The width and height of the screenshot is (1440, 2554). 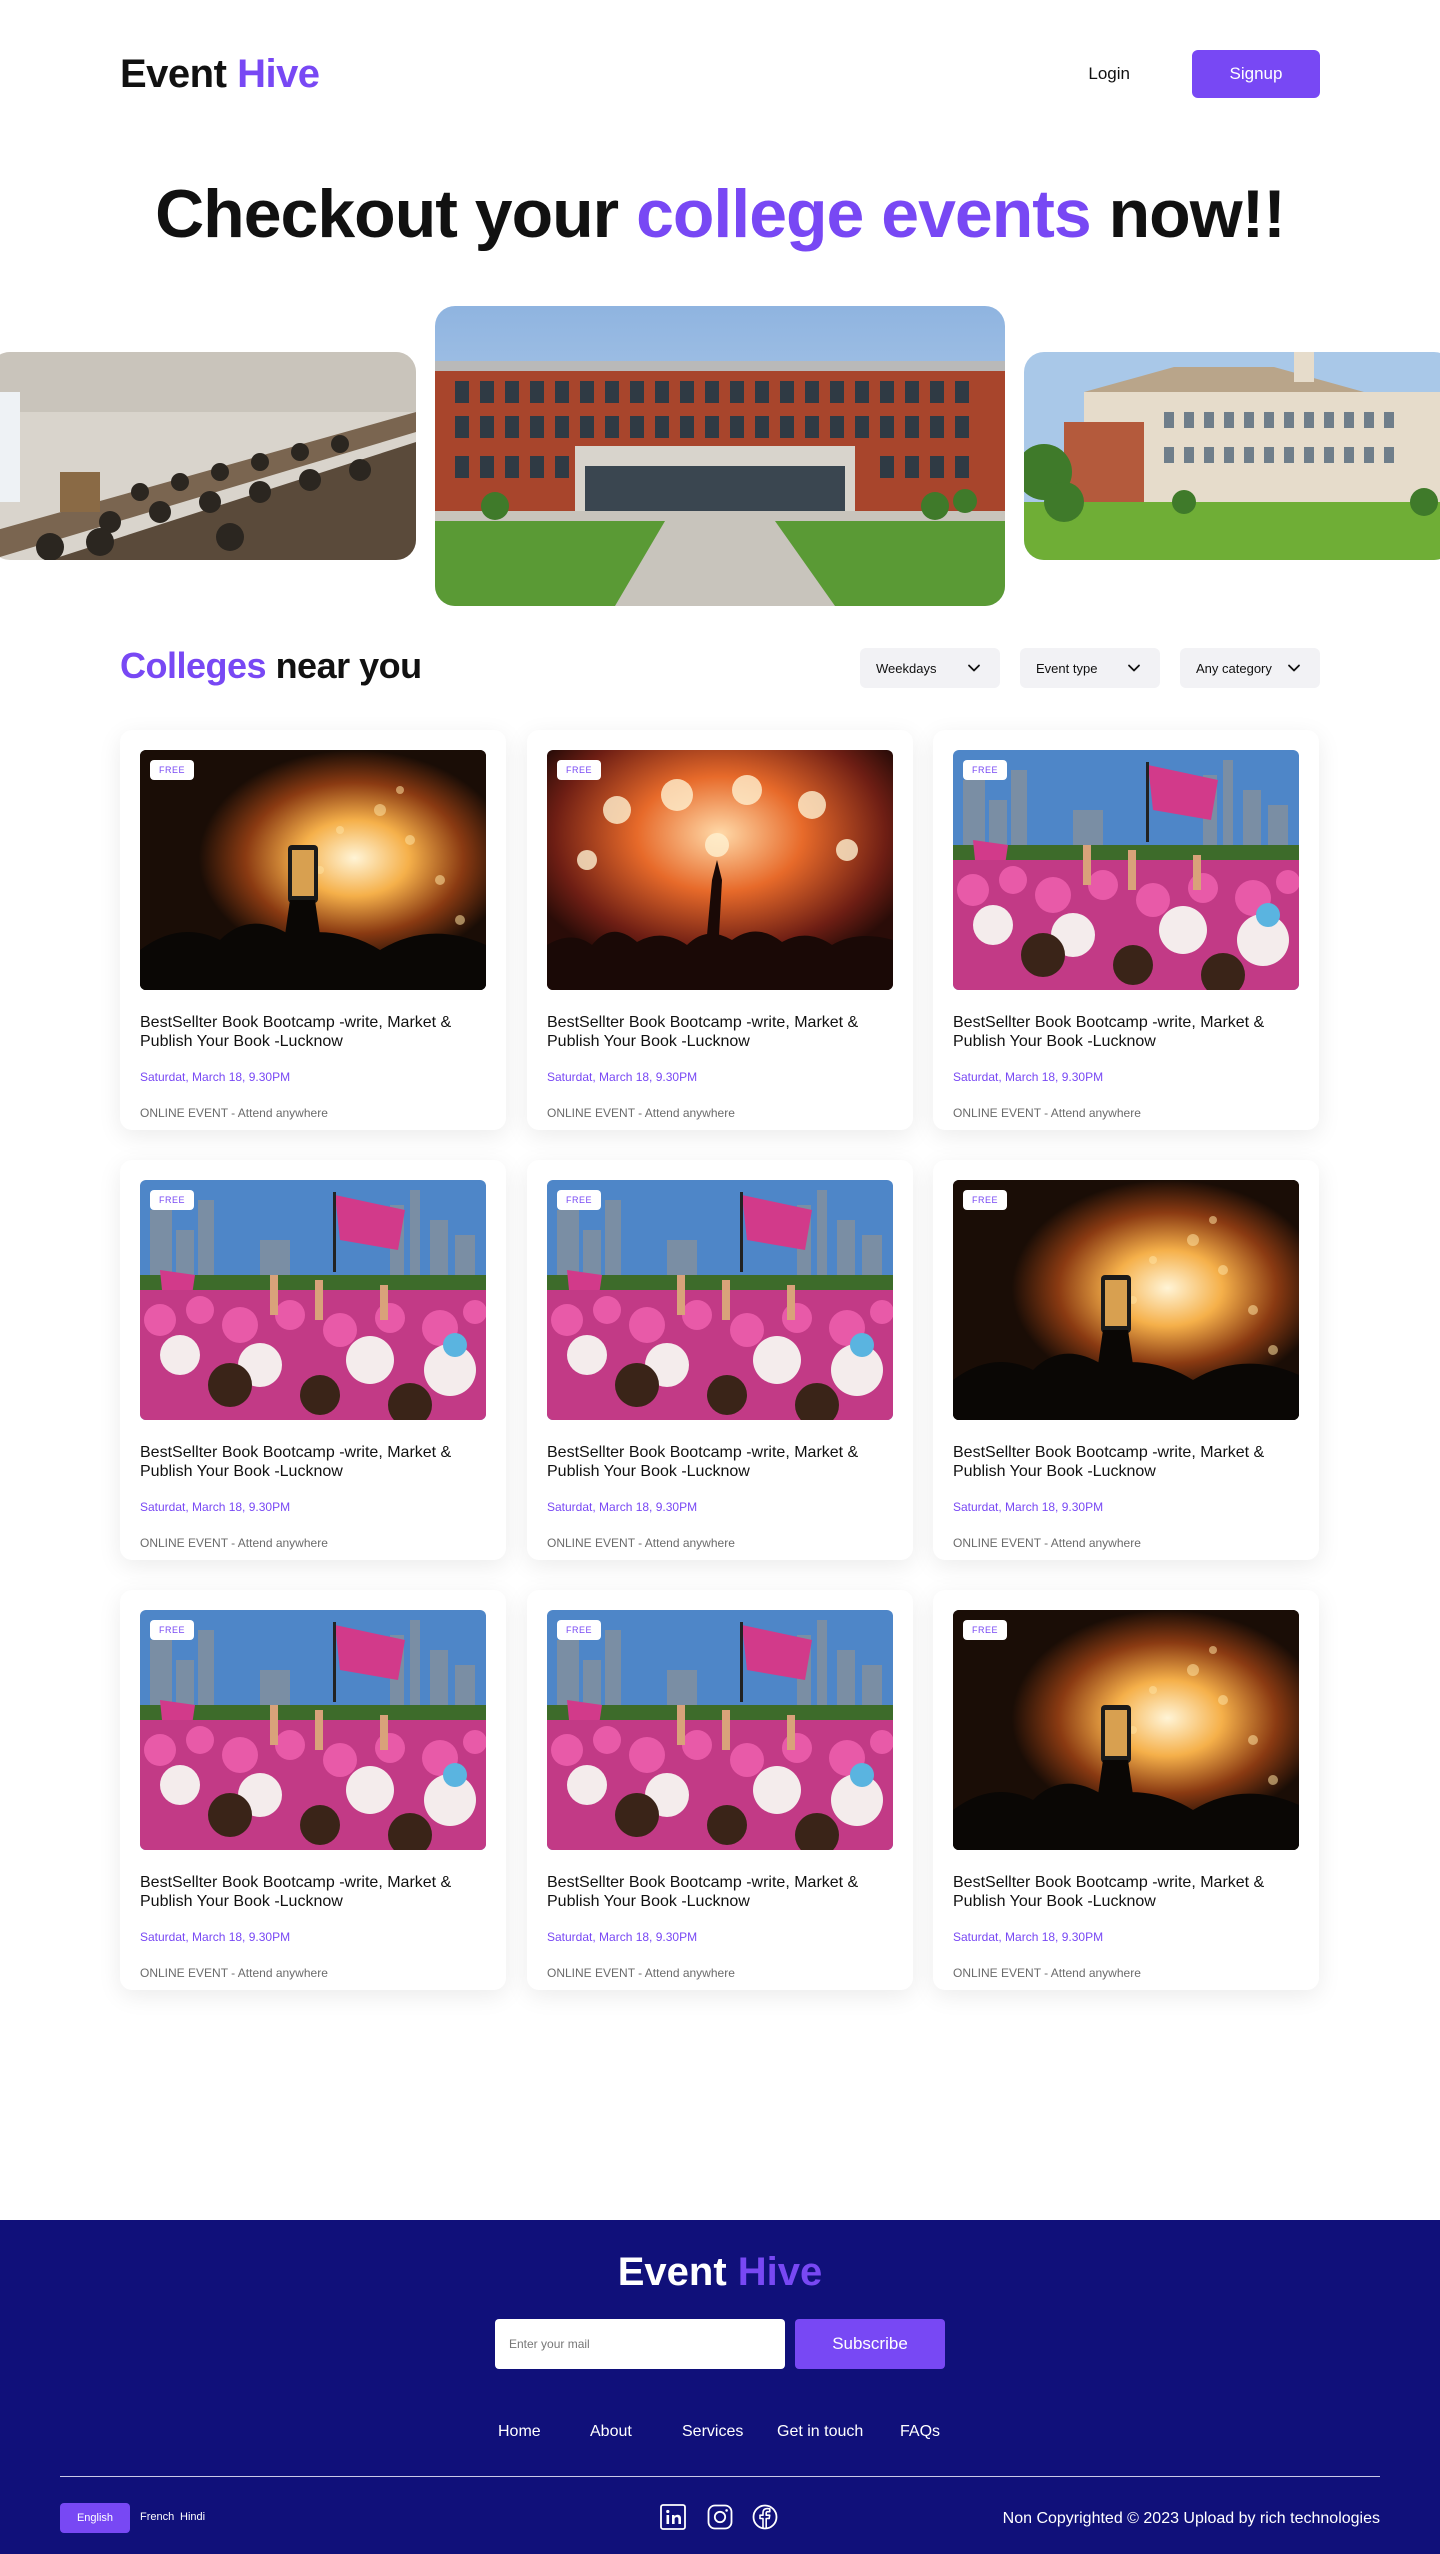 I want to click on hero-title-accent: college events, so click(x=864, y=214).